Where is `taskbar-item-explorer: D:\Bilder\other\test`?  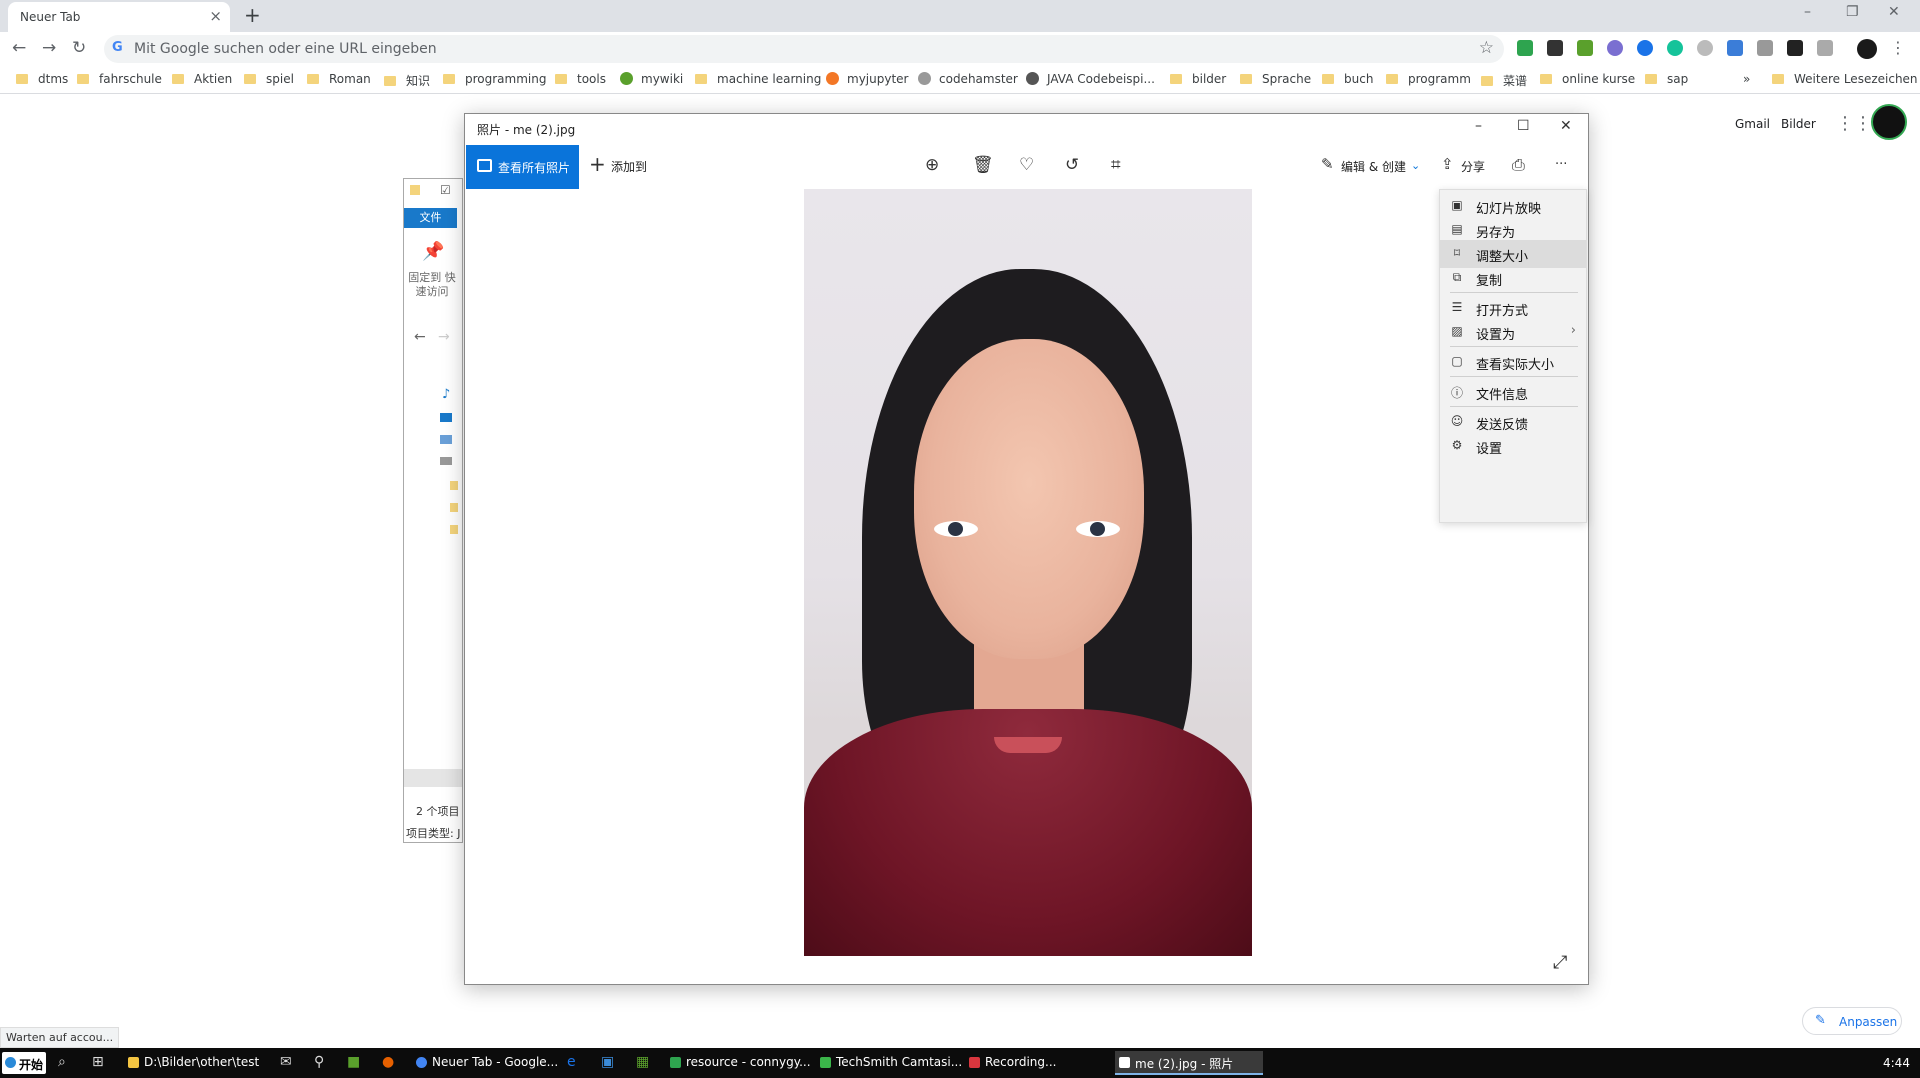
taskbar-item-explorer: D:\Bilder\other\test is located at coordinates (199, 1063).